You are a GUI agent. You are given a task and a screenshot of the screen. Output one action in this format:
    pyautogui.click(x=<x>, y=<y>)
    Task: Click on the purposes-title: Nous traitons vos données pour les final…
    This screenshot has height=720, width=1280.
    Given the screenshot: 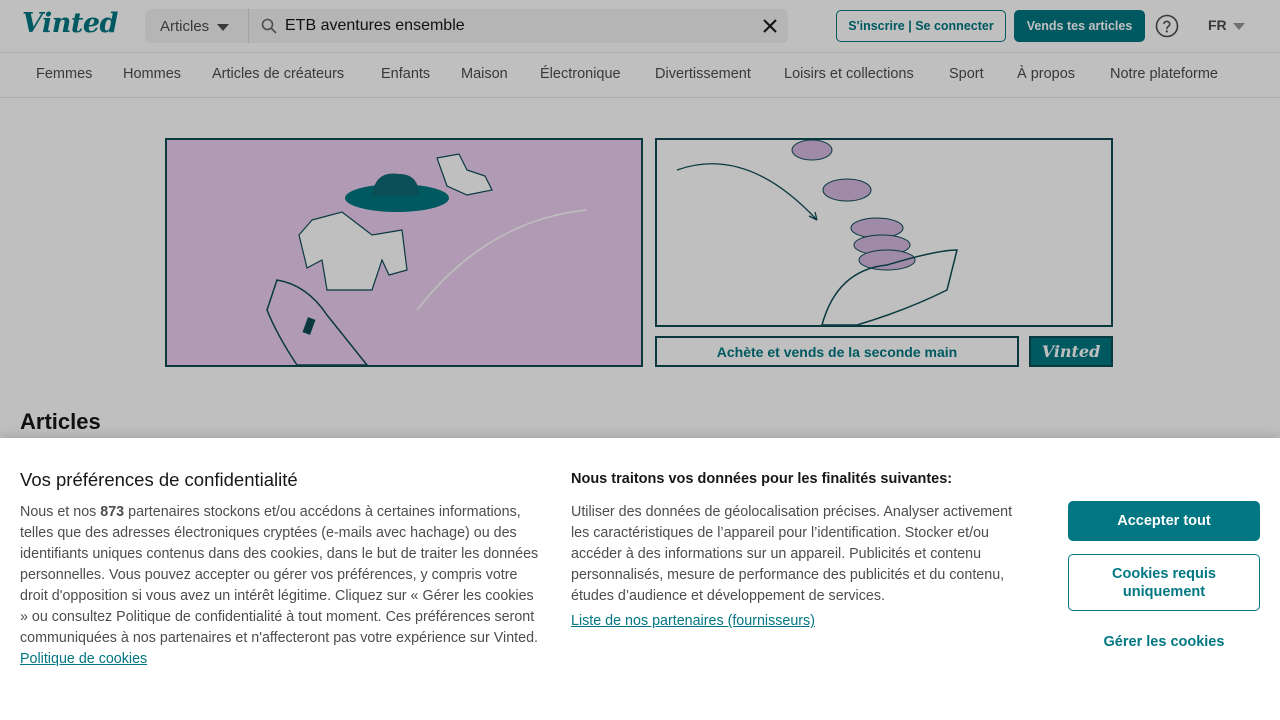 What is the action you would take?
    pyautogui.click(x=762, y=479)
    